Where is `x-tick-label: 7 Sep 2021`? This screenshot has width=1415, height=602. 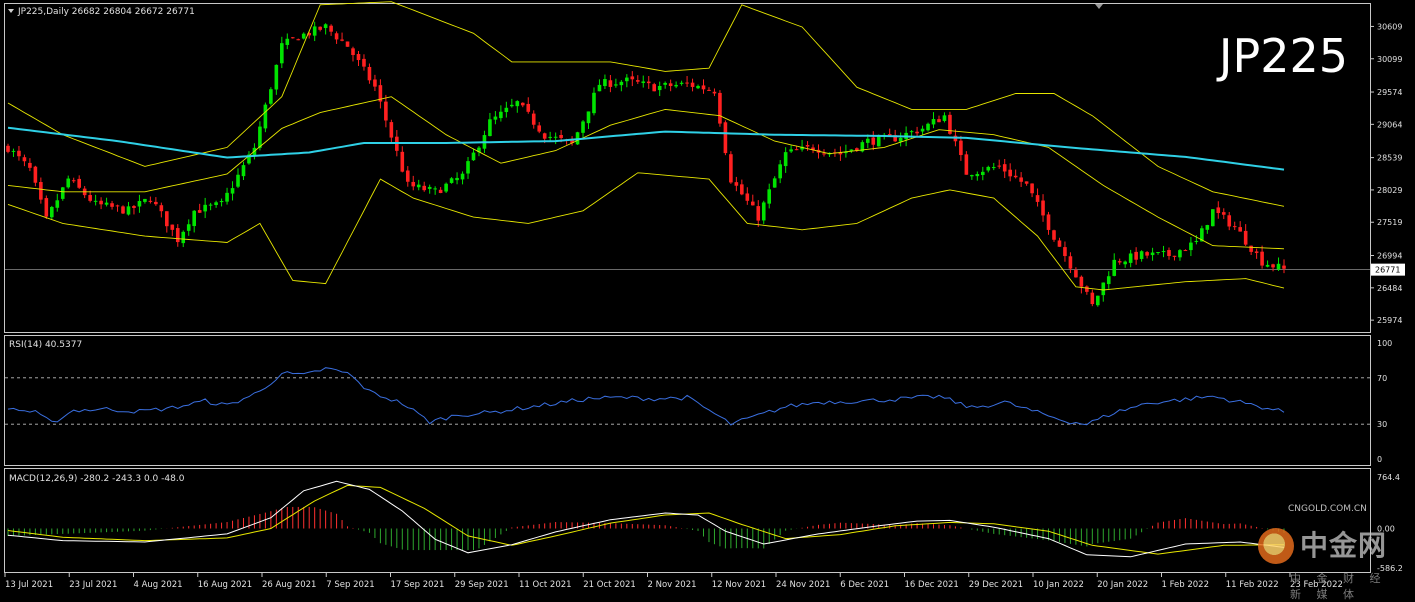
x-tick-label: 7 Sep 2021 is located at coordinates (350, 585).